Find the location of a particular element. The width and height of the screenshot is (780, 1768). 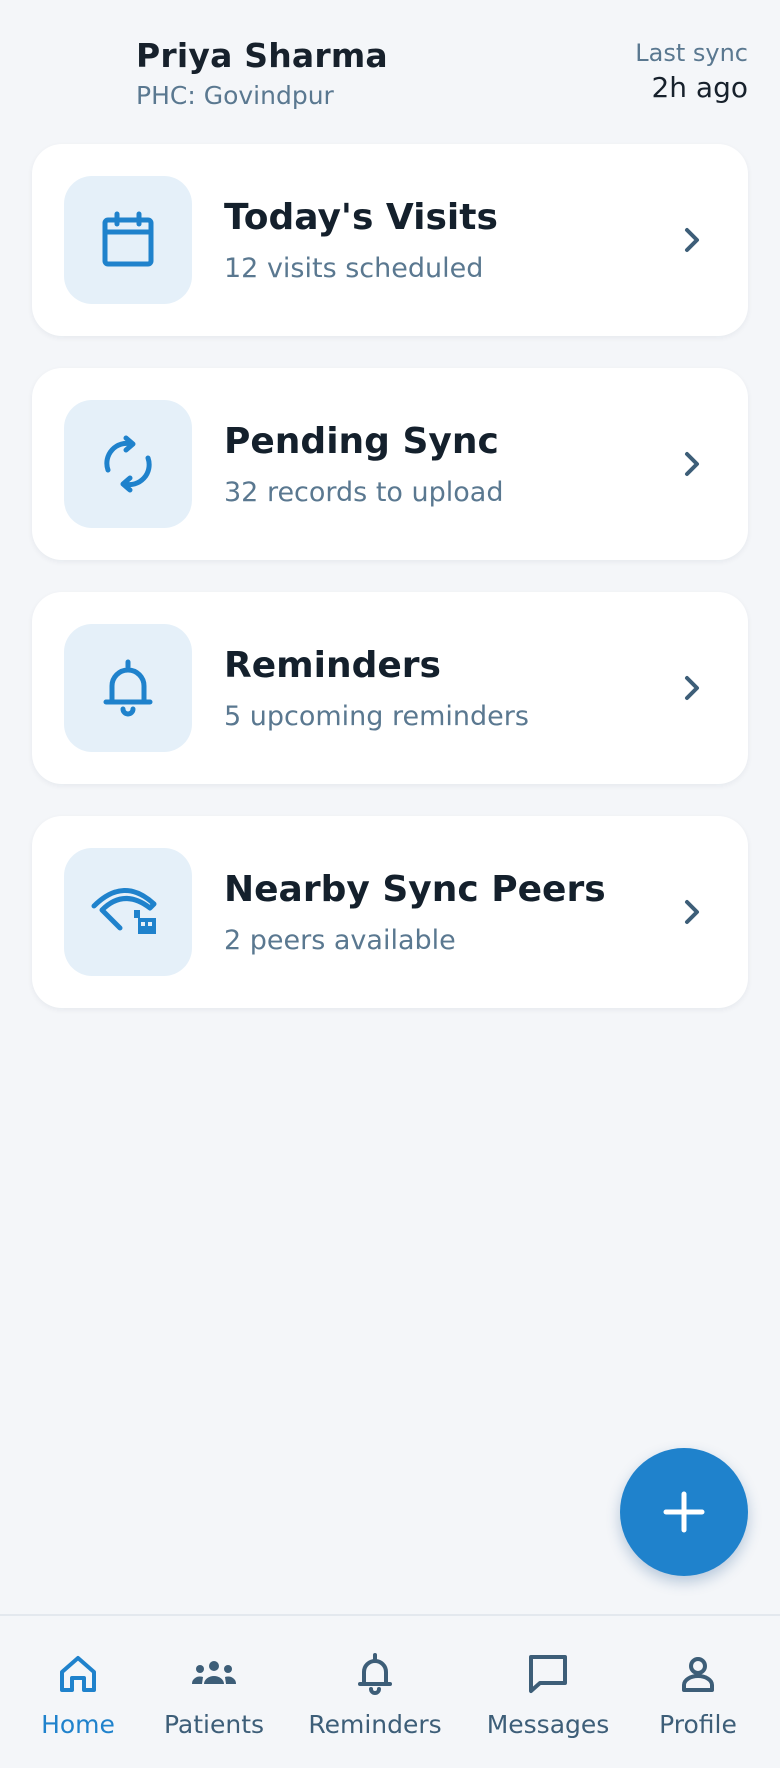

card-subtitle: 2 peers available is located at coordinates (340, 940).